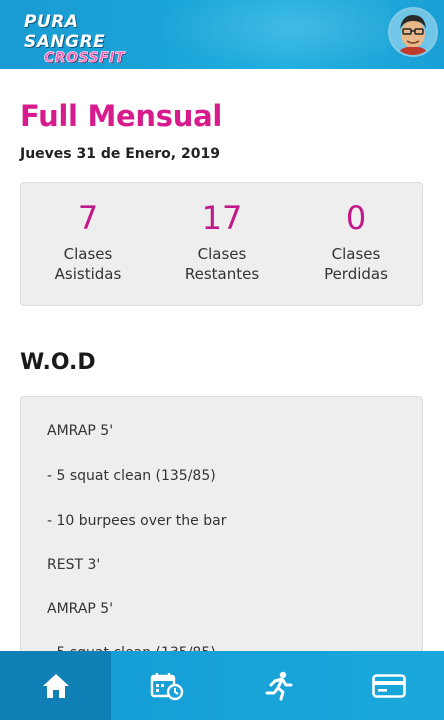  What do you see at coordinates (120, 154) in the screenshot?
I see `plan-date: Jueves 31 de Enero, 2019` at bounding box center [120, 154].